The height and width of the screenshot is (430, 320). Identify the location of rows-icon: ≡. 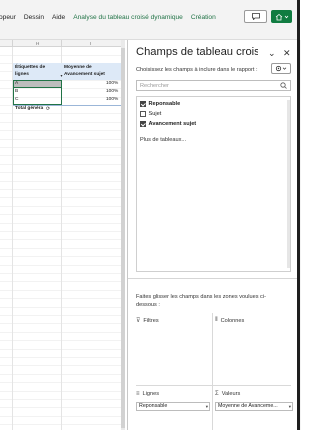
(138, 394).